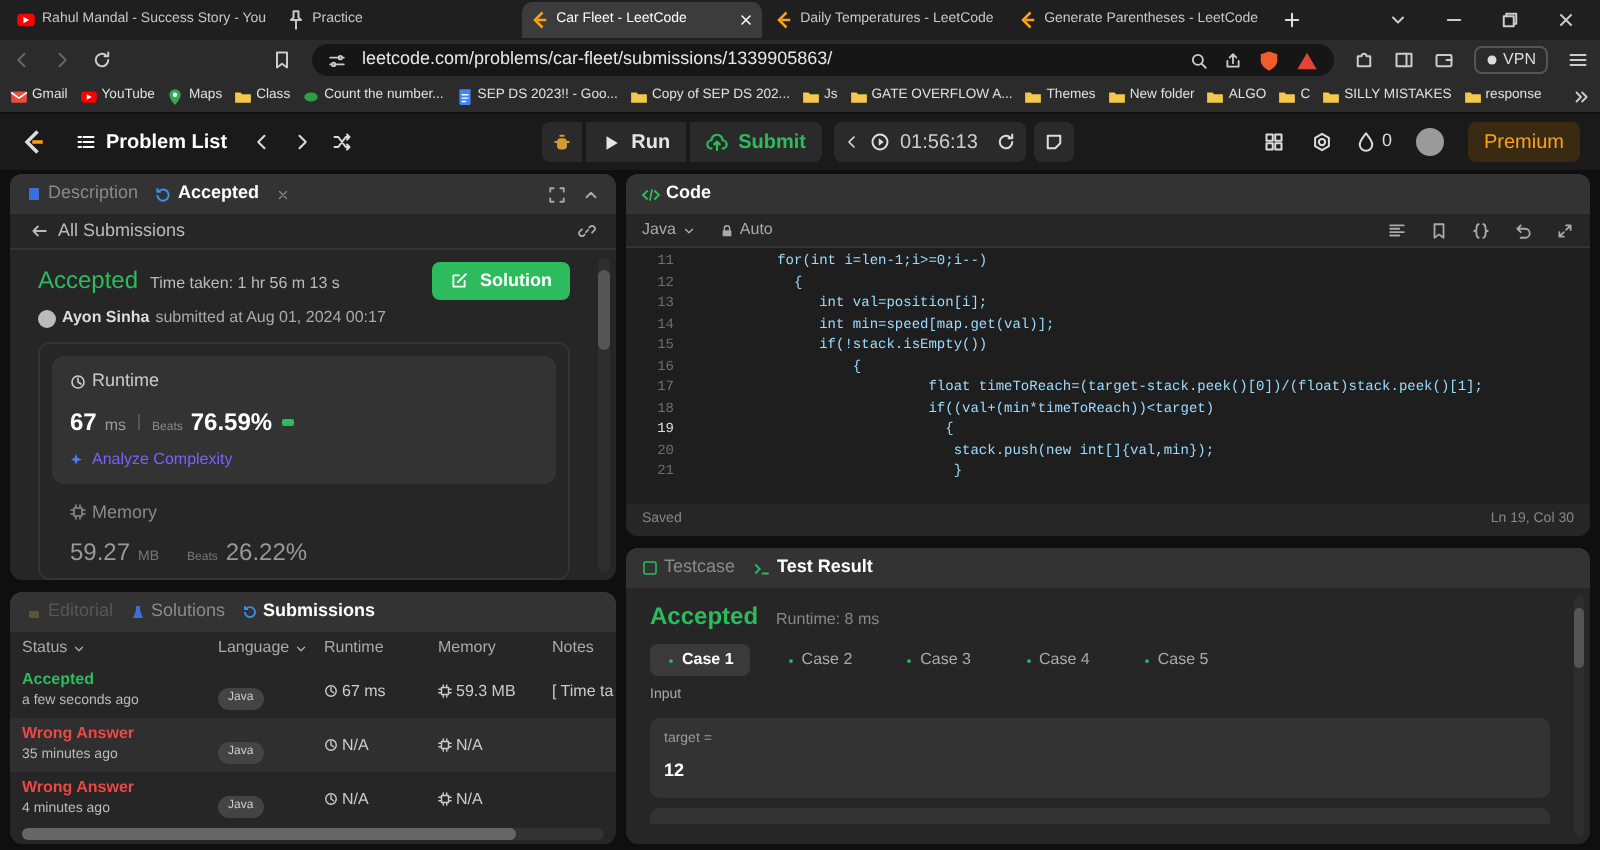 This screenshot has width=1600, height=850. I want to click on url-text: leetcode.com/problems/car-fleet/submissions/1339905863/, so click(598, 59).